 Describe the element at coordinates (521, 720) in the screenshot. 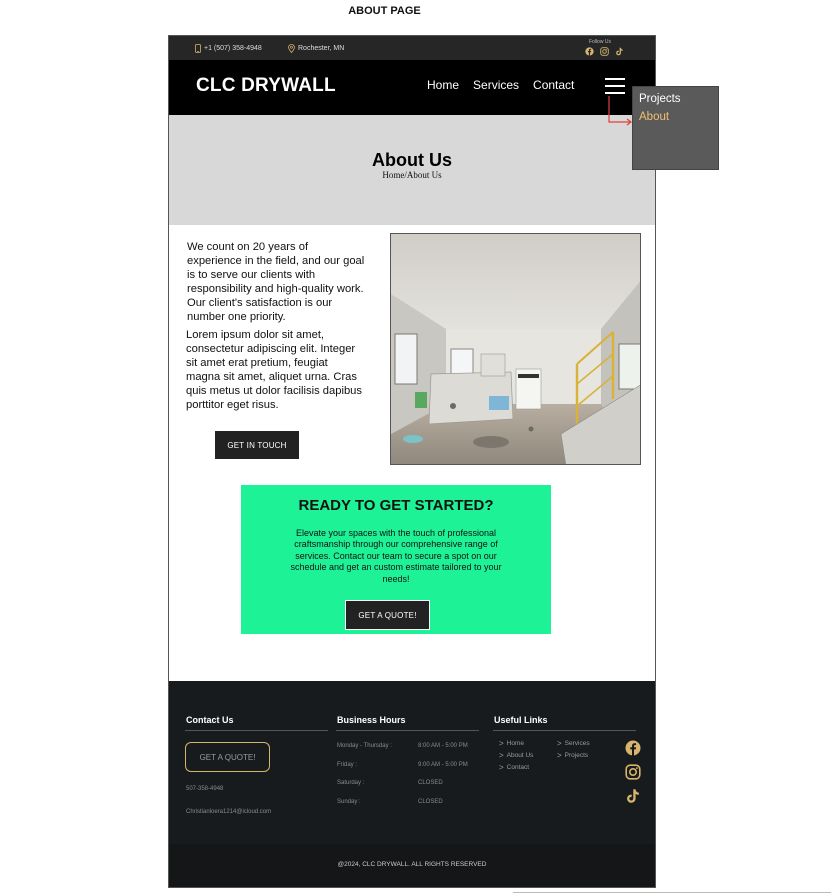

I see `footer-links-title: Useful Links` at that location.